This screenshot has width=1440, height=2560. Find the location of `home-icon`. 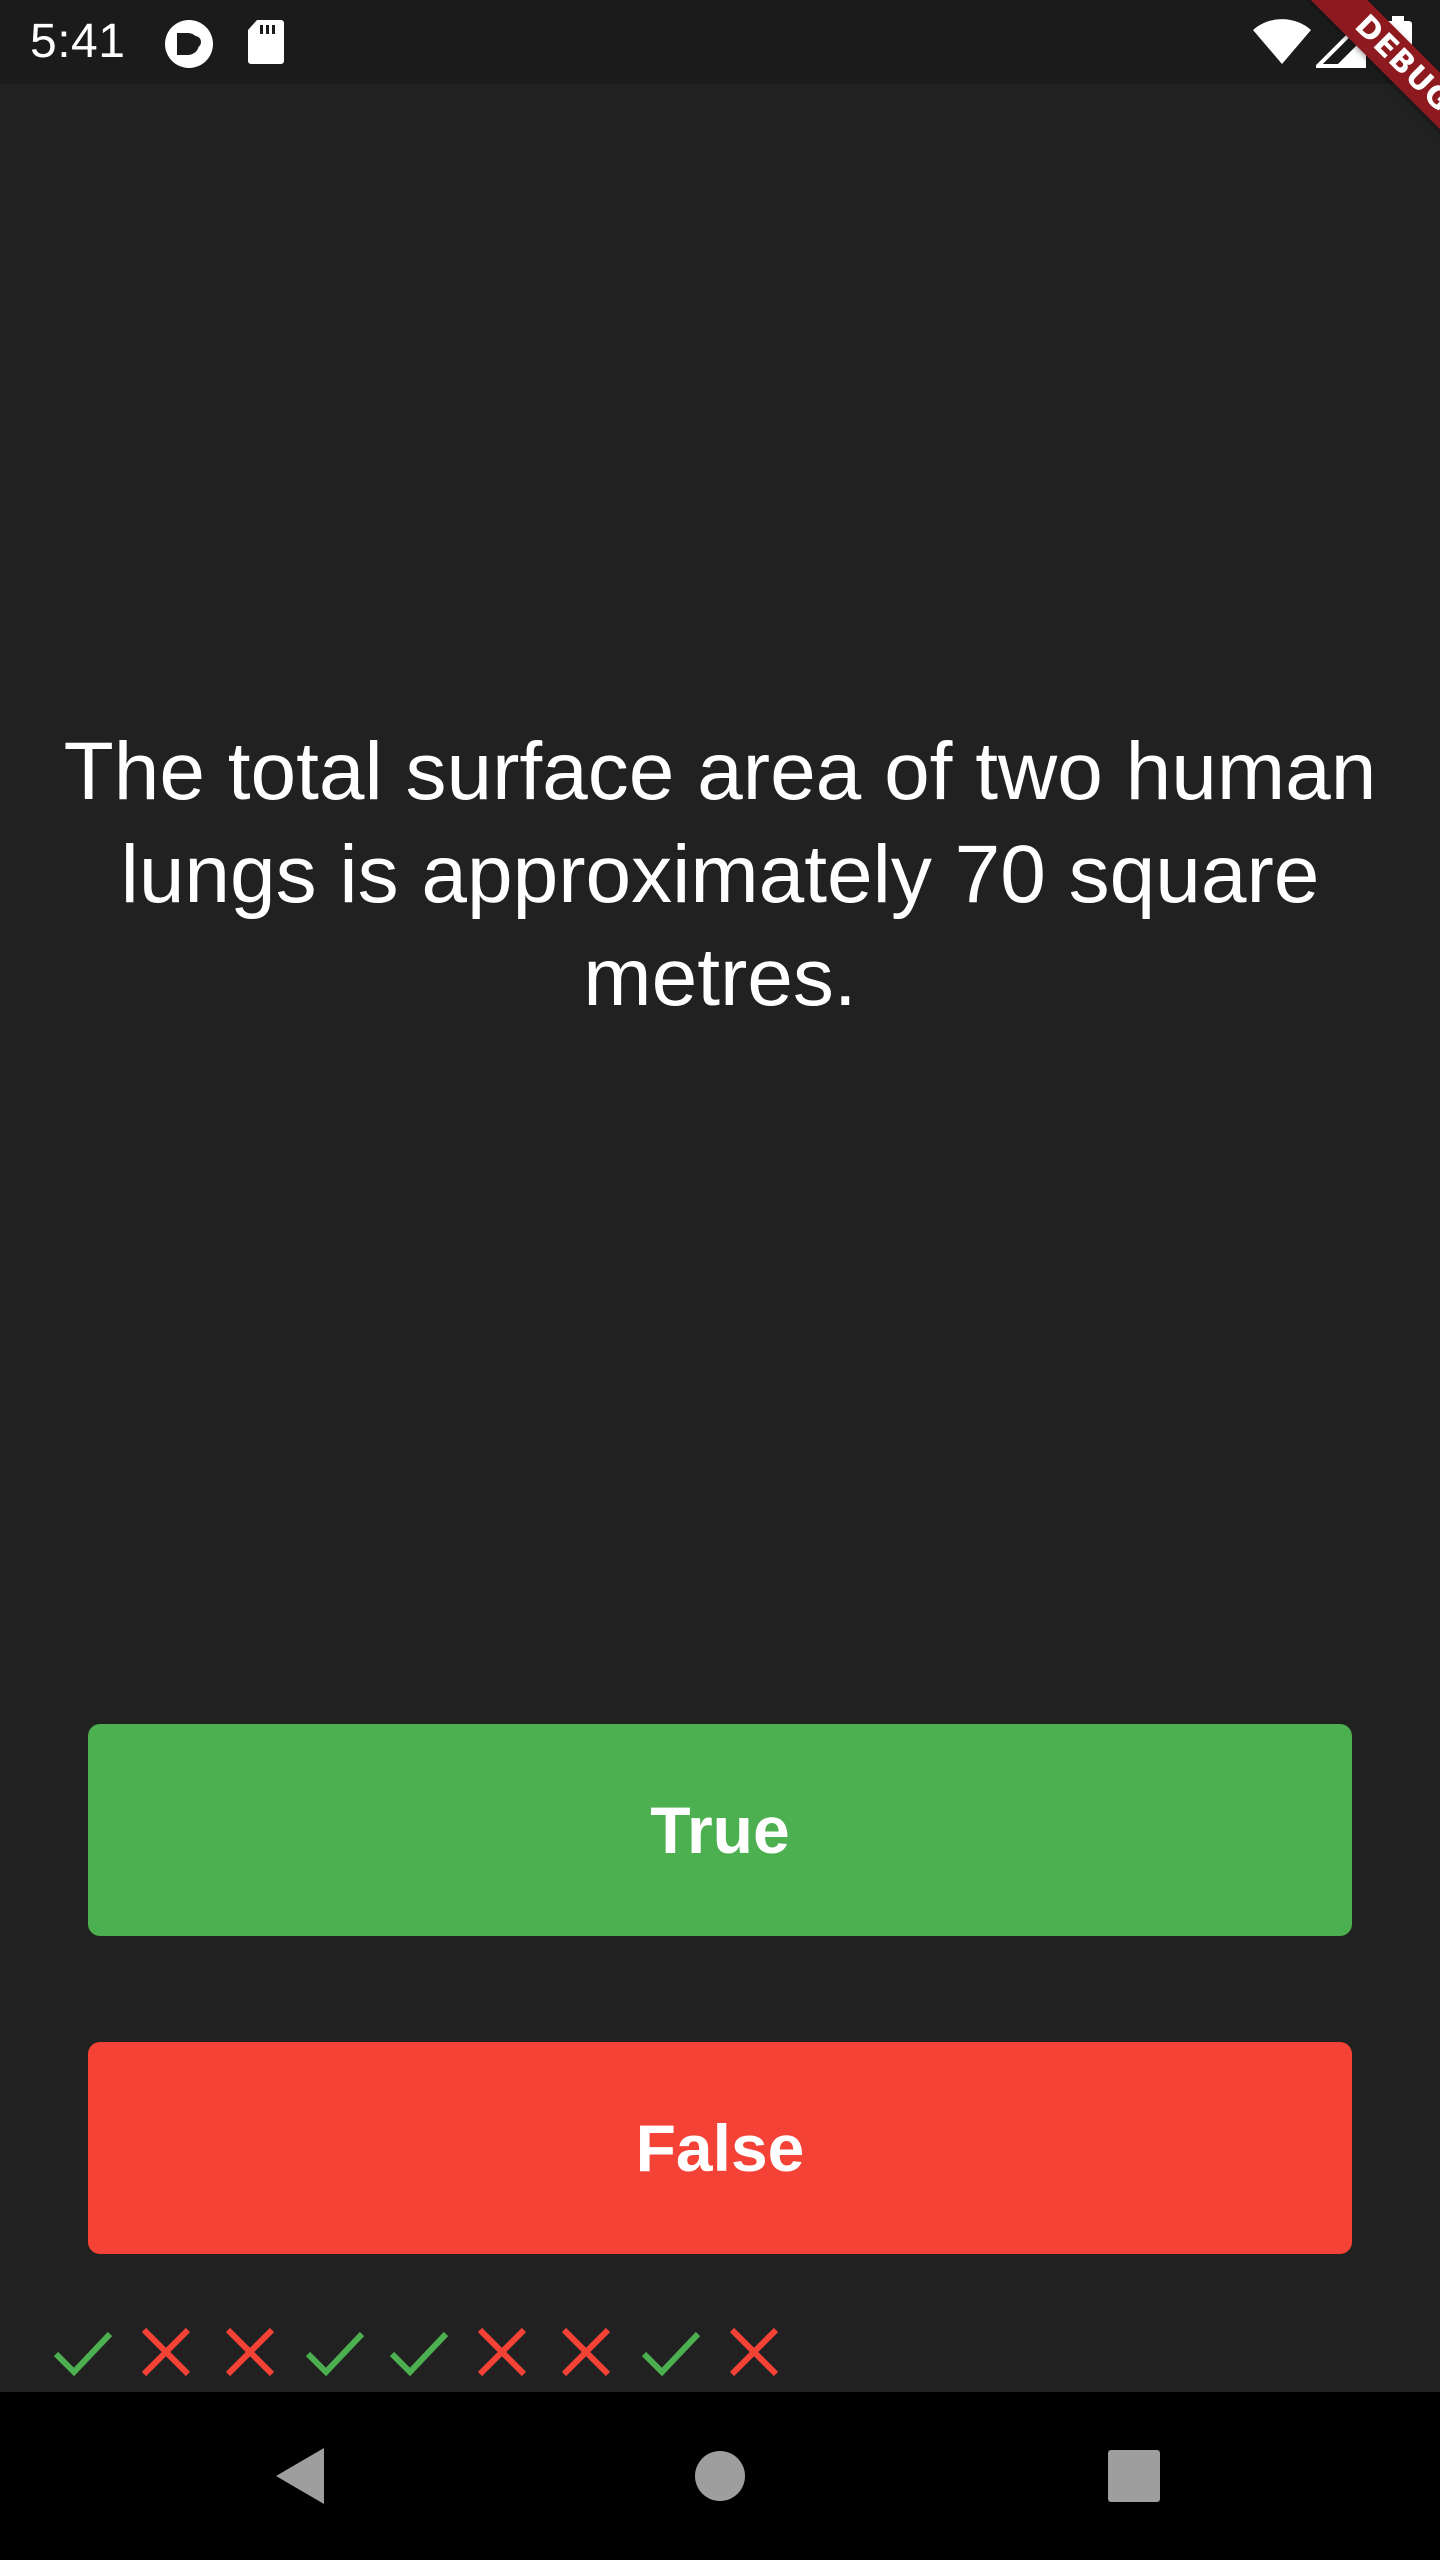

home-icon is located at coordinates (720, 2476).